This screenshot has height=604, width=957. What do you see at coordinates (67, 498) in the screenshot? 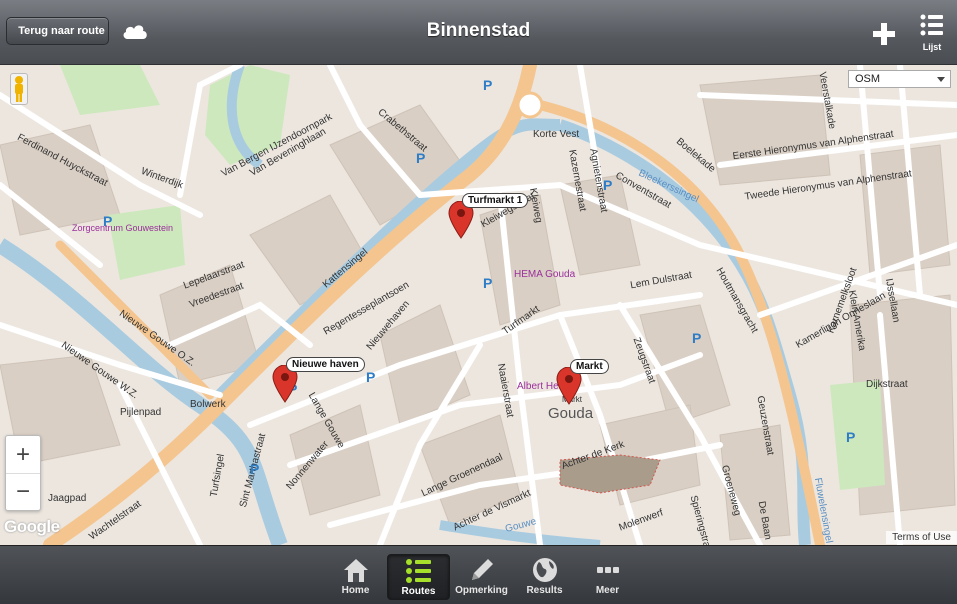
I see `street-label: Jaagpad` at bounding box center [67, 498].